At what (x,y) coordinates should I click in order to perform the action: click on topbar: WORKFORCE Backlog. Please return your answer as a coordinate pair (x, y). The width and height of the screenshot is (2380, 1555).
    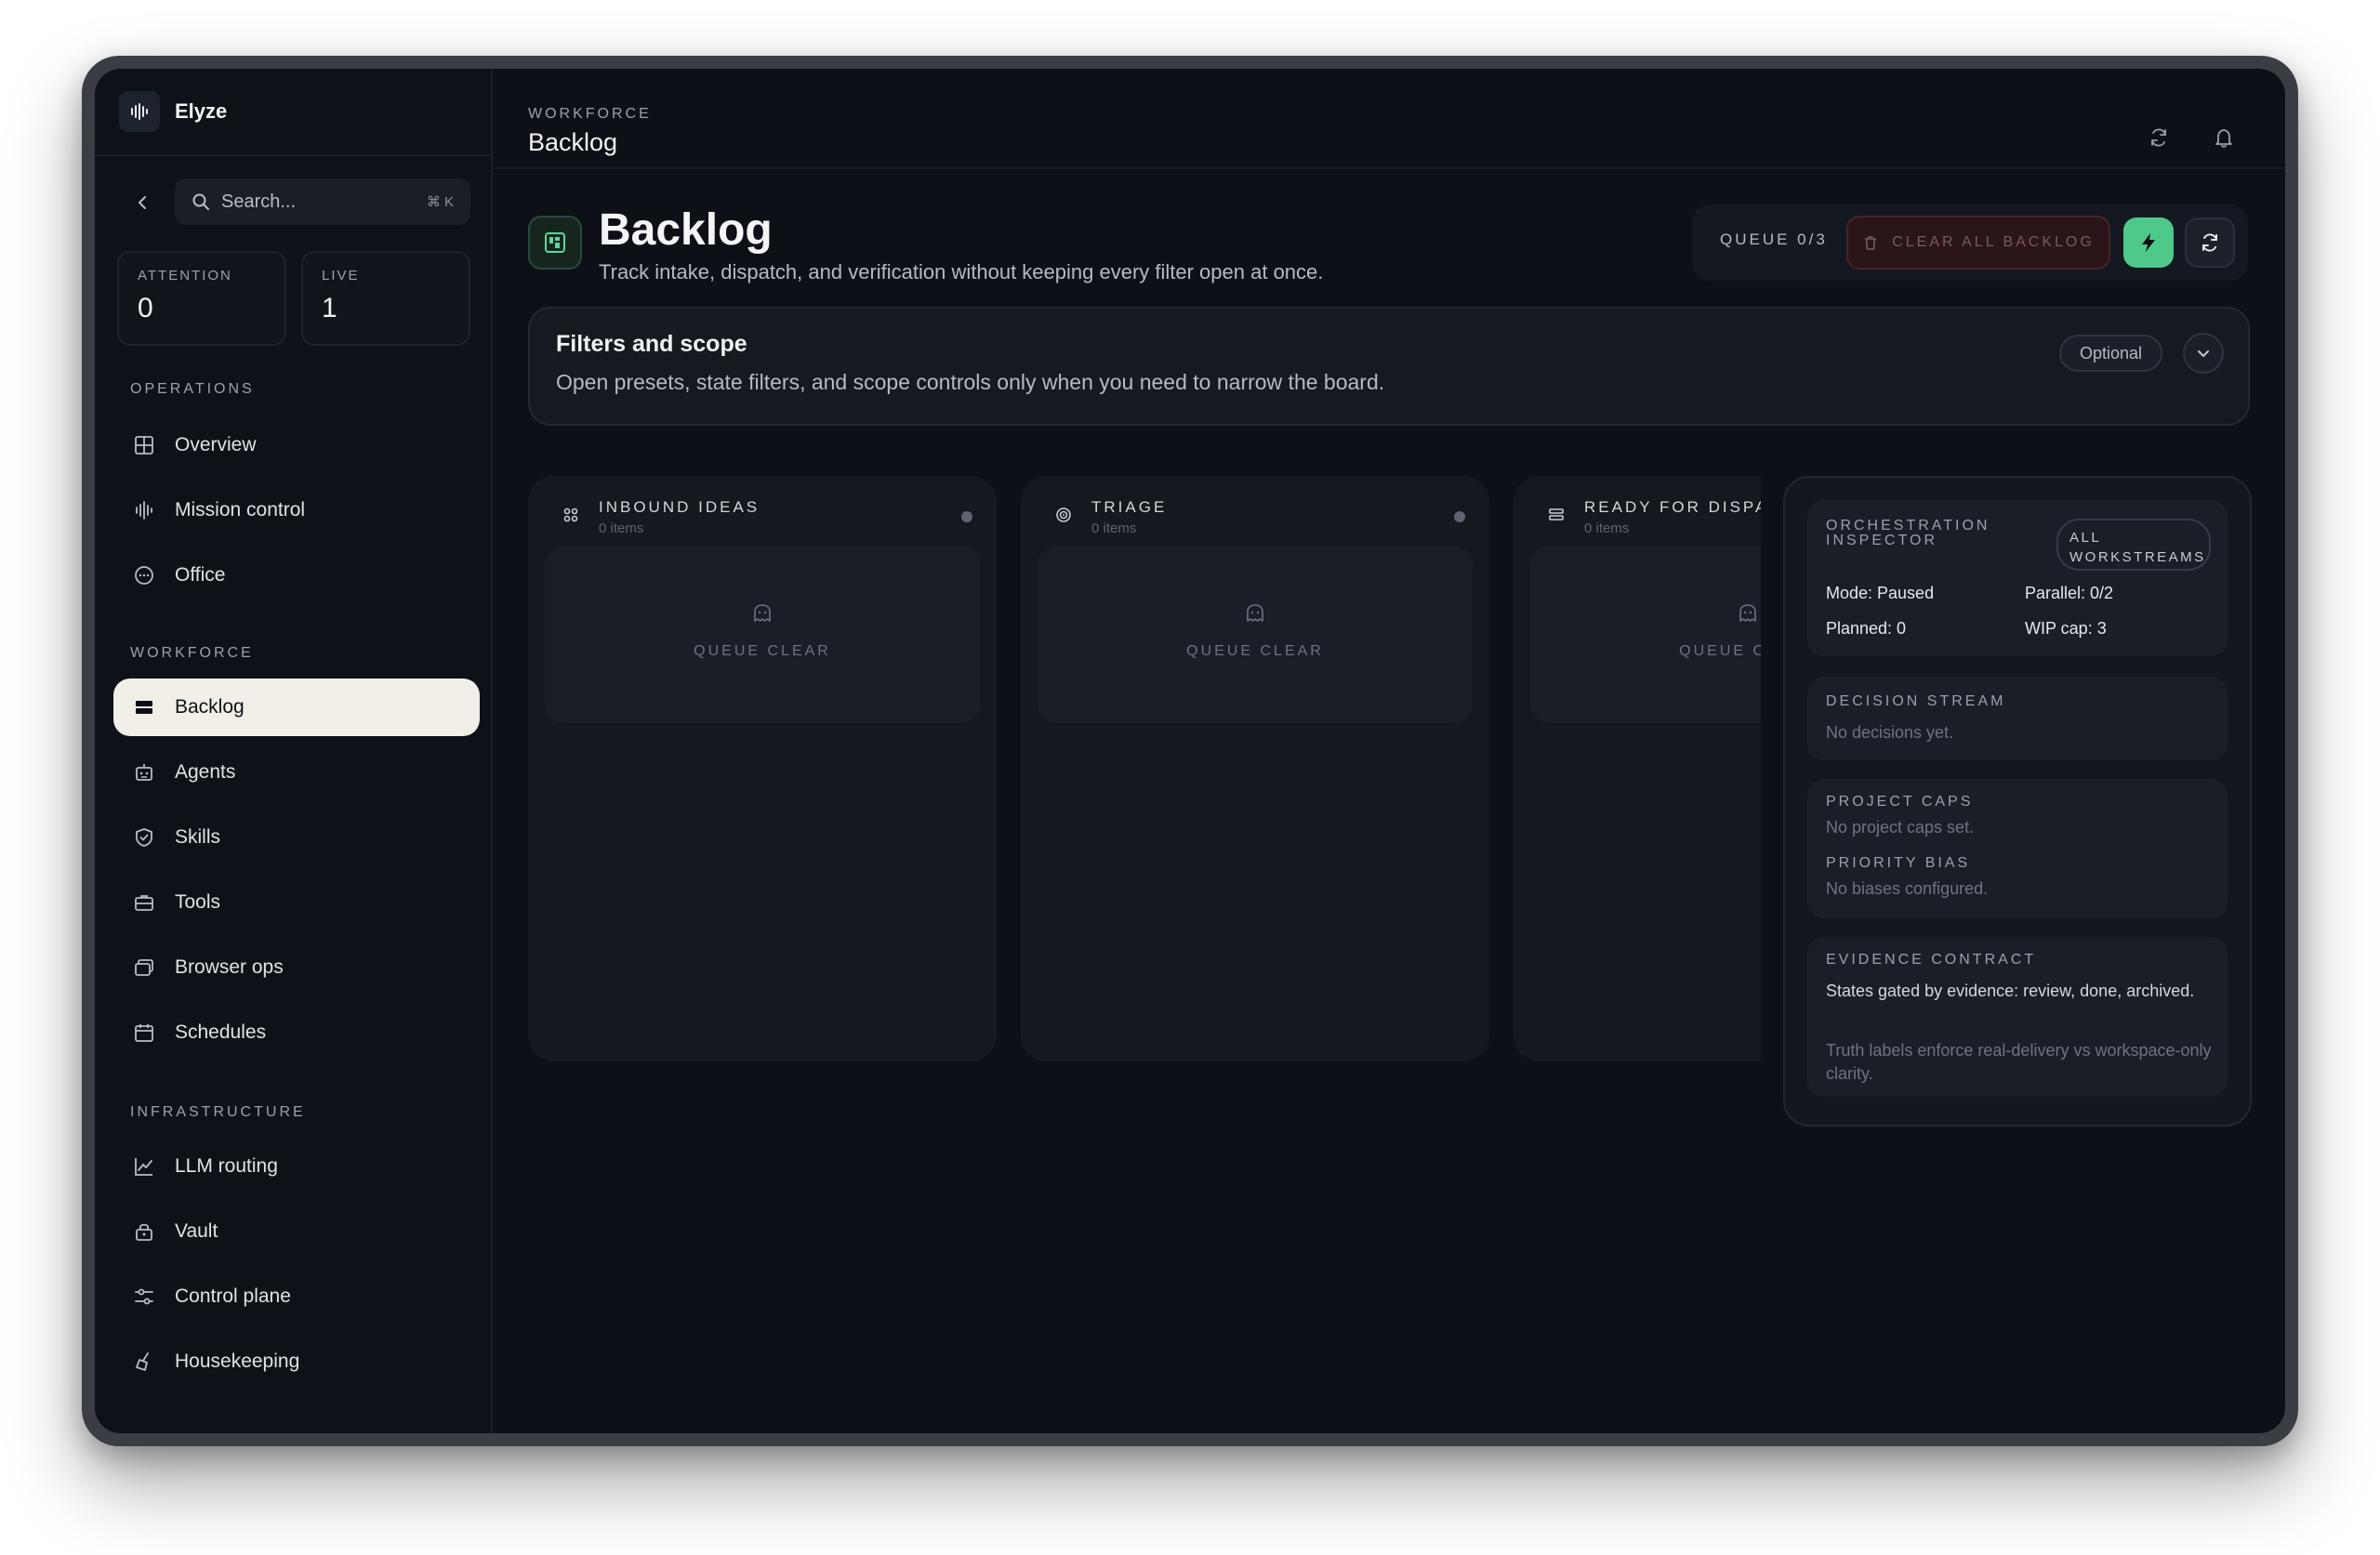
    Looking at the image, I should click on (1388, 119).